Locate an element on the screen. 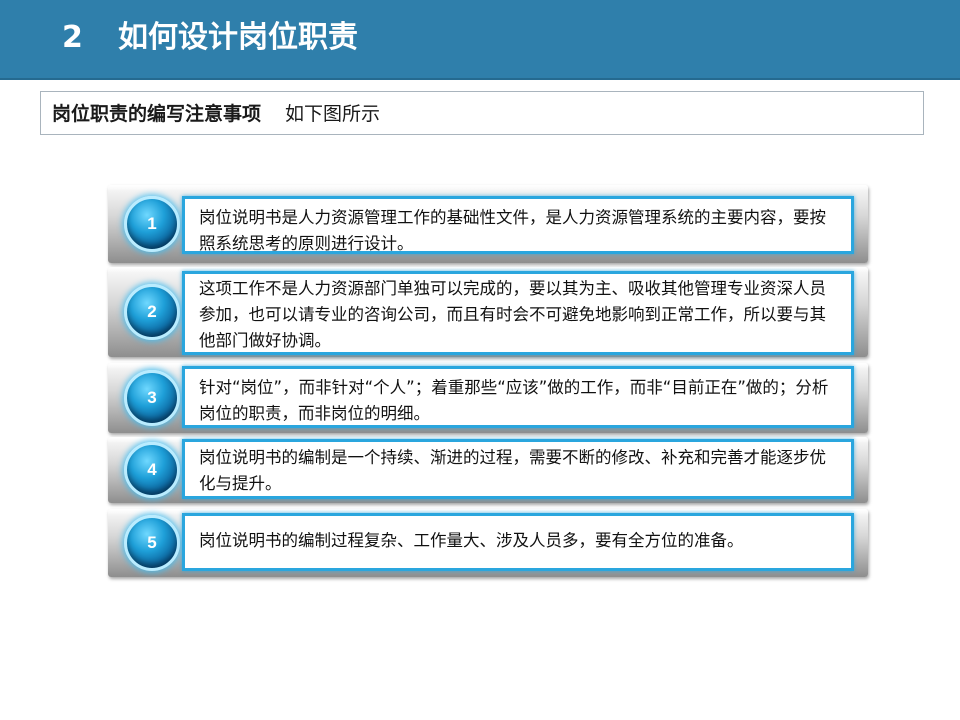 The height and width of the screenshot is (720, 960). section-number: 2 is located at coordinates (72, 37).